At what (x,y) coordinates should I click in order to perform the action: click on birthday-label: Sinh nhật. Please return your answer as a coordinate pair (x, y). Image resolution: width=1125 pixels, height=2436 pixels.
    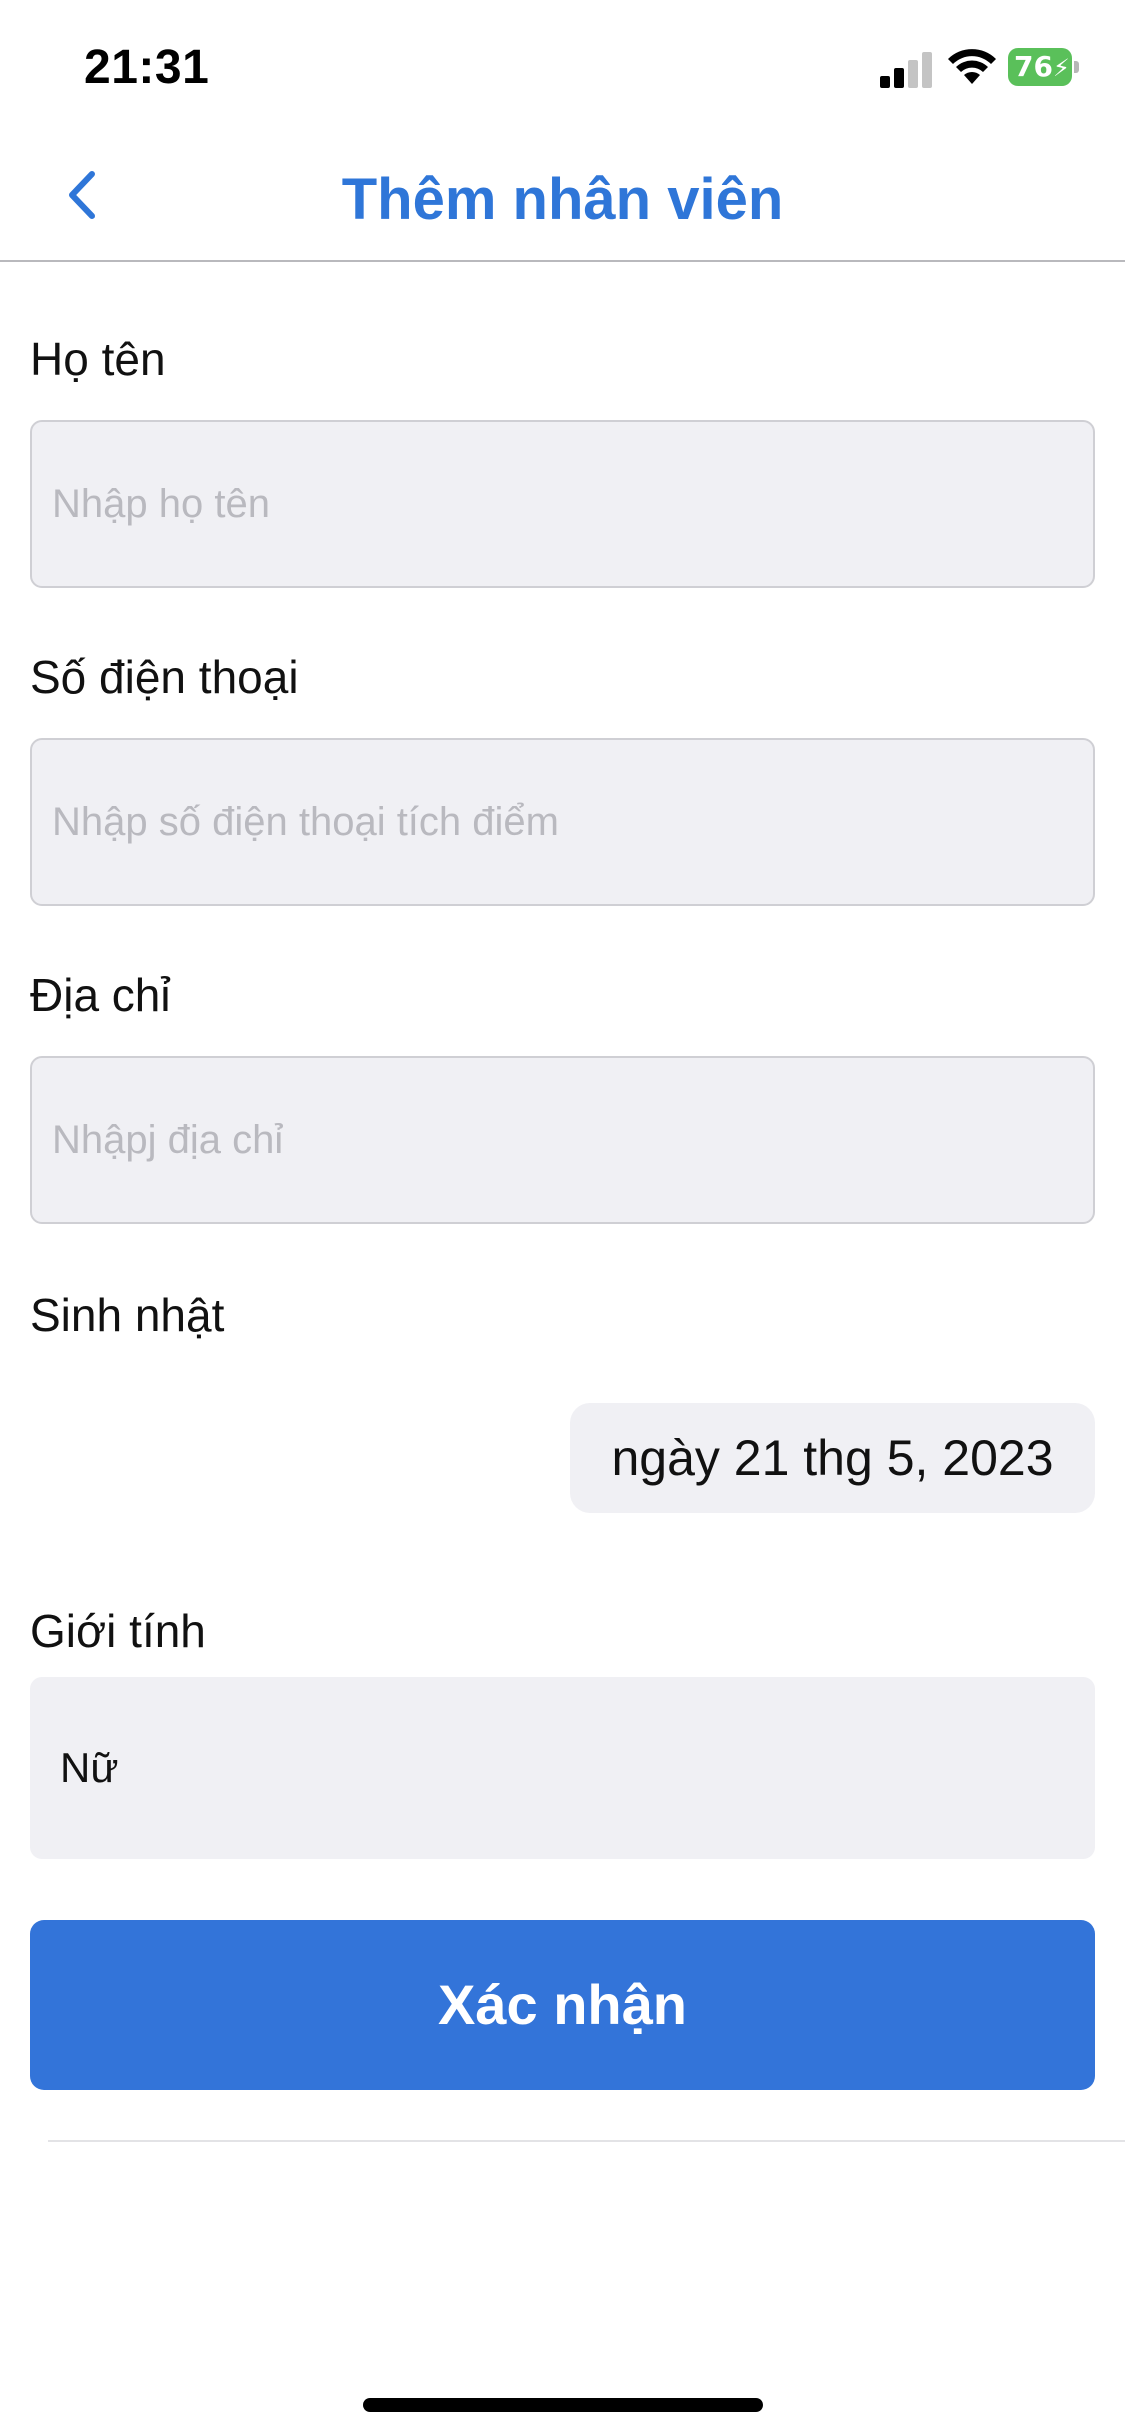
    Looking at the image, I should click on (127, 1315).